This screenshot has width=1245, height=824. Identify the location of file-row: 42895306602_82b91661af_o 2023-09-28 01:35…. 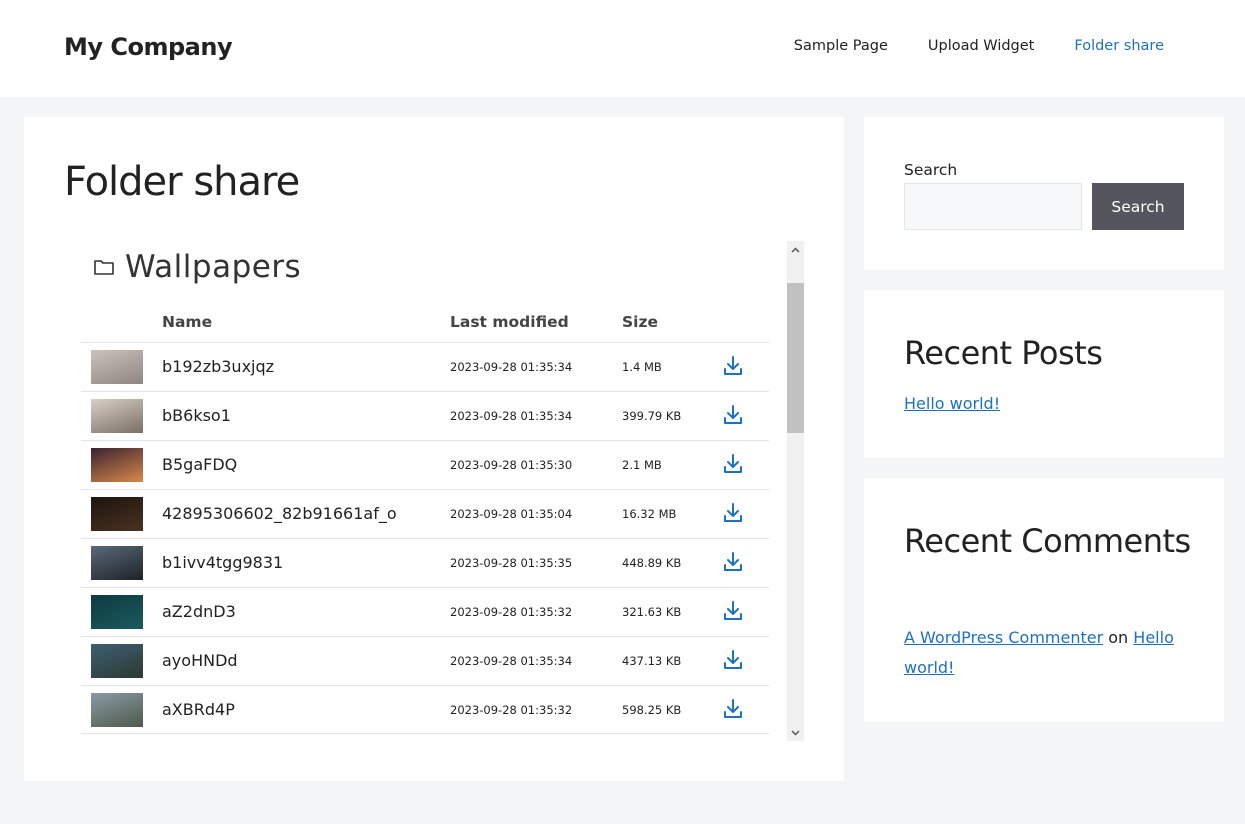
(425, 513).